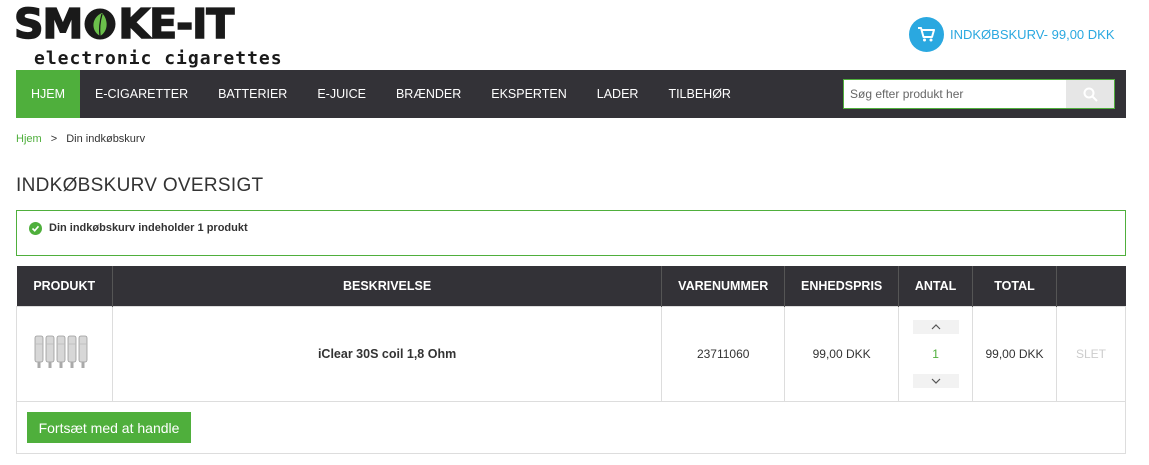 This screenshot has height=465, width=1149. What do you see at coordinates (1014, 286) in the screenshot?
I see `column-header-total: TOTAL` at bounding box center [1014, 286].